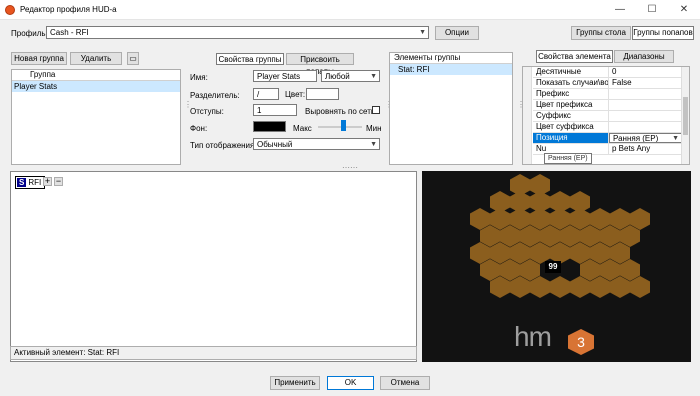 This screenshot has height=396, width=700. I want to click on elements-list: Элементы группы Stat: RFI, so click(451, 108).